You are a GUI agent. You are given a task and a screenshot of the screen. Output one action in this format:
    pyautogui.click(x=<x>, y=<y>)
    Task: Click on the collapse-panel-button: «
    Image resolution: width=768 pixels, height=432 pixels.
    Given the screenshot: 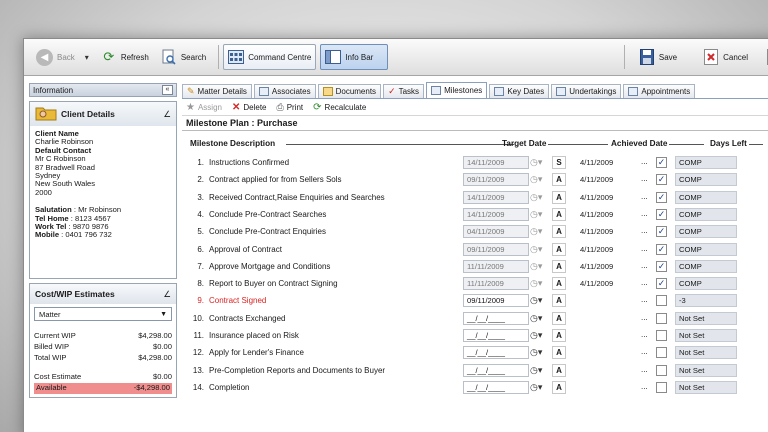 What is the action you would take?
    pyautogui.click(x=167, y=90)
    